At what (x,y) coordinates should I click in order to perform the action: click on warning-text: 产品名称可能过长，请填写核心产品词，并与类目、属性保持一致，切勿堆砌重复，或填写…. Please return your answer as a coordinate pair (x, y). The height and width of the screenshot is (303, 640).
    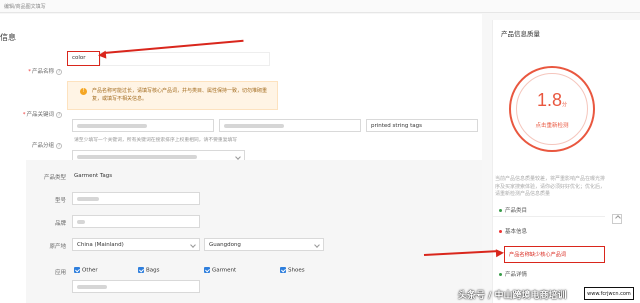
    Looking at the image, I should click on (180, 95).